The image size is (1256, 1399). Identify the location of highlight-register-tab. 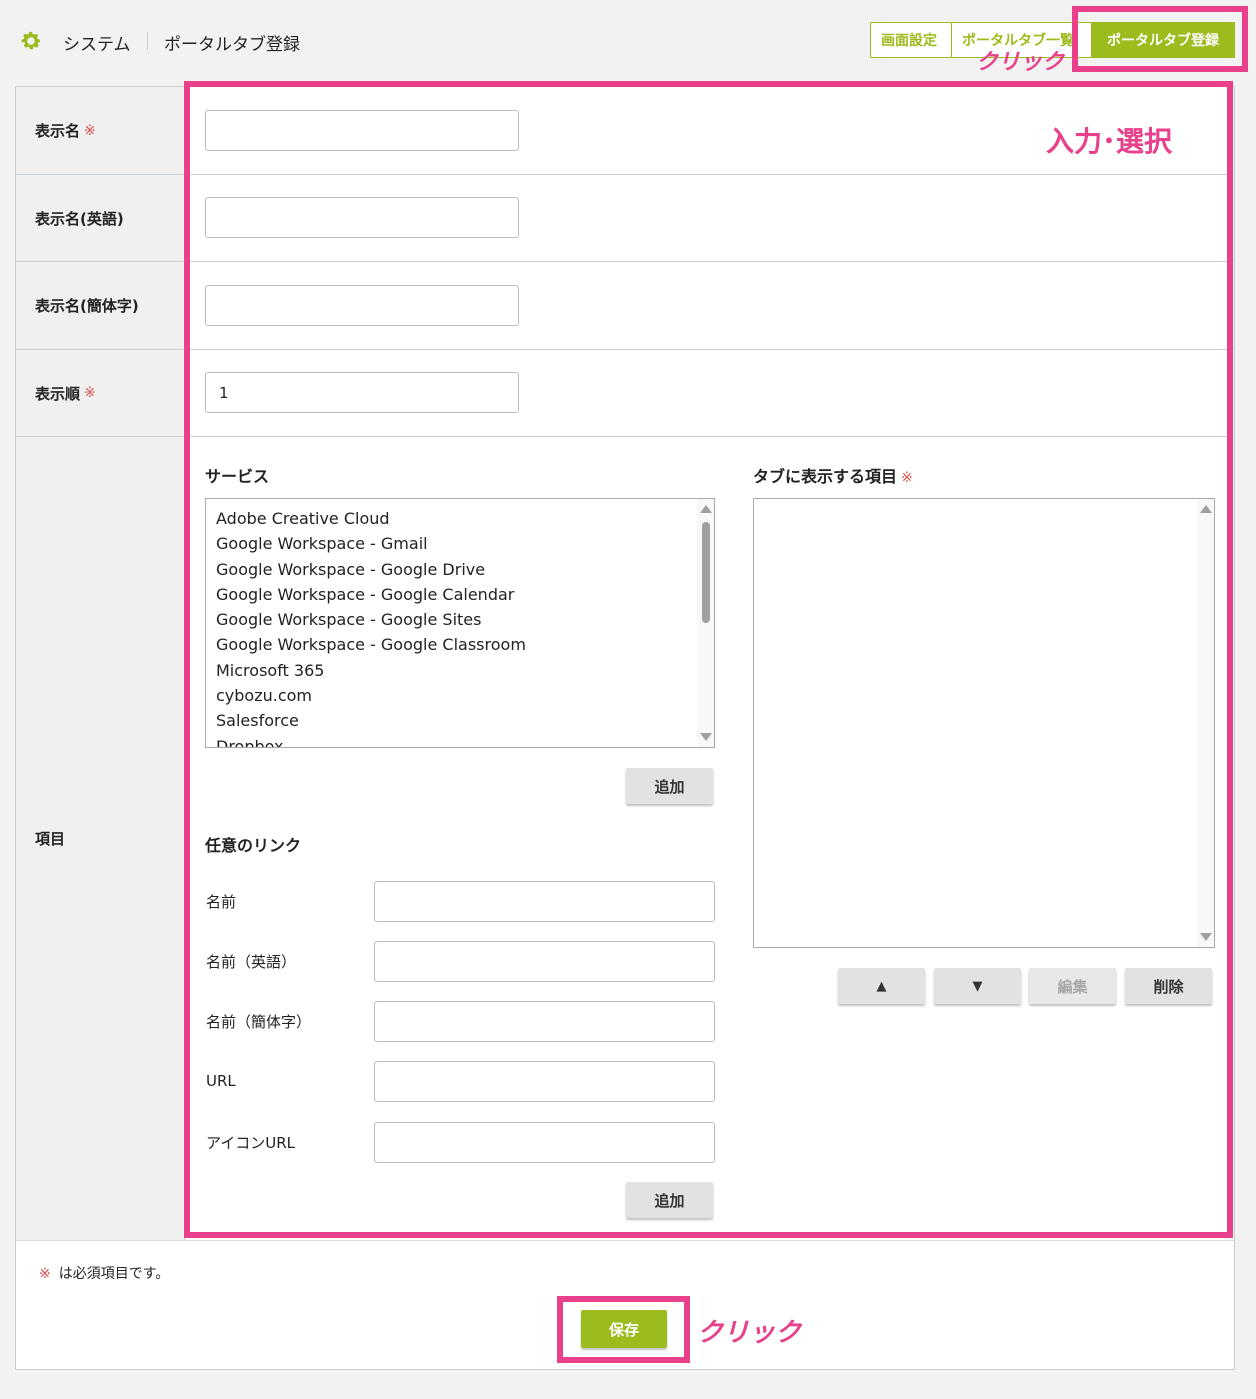
(1160, 39).